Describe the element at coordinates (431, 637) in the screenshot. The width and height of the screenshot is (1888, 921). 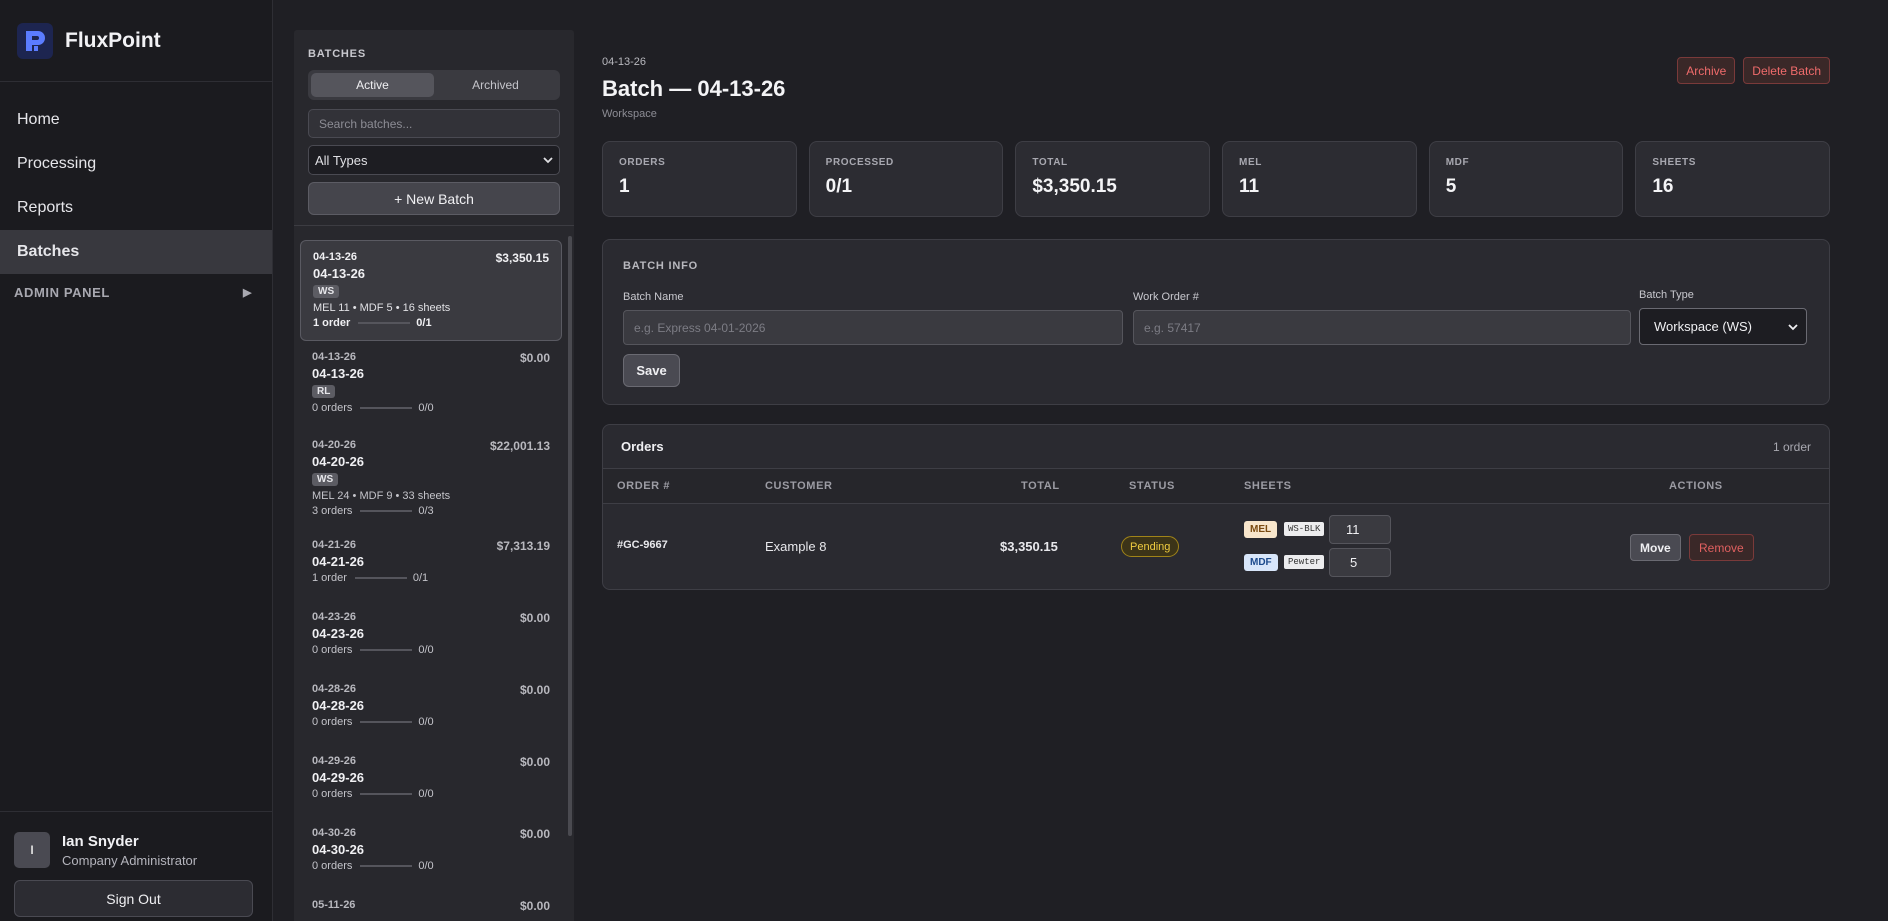
I see `batch-list-item: 04-23-26 $0.00 04-23-26 0 orders 0/0` at that location.